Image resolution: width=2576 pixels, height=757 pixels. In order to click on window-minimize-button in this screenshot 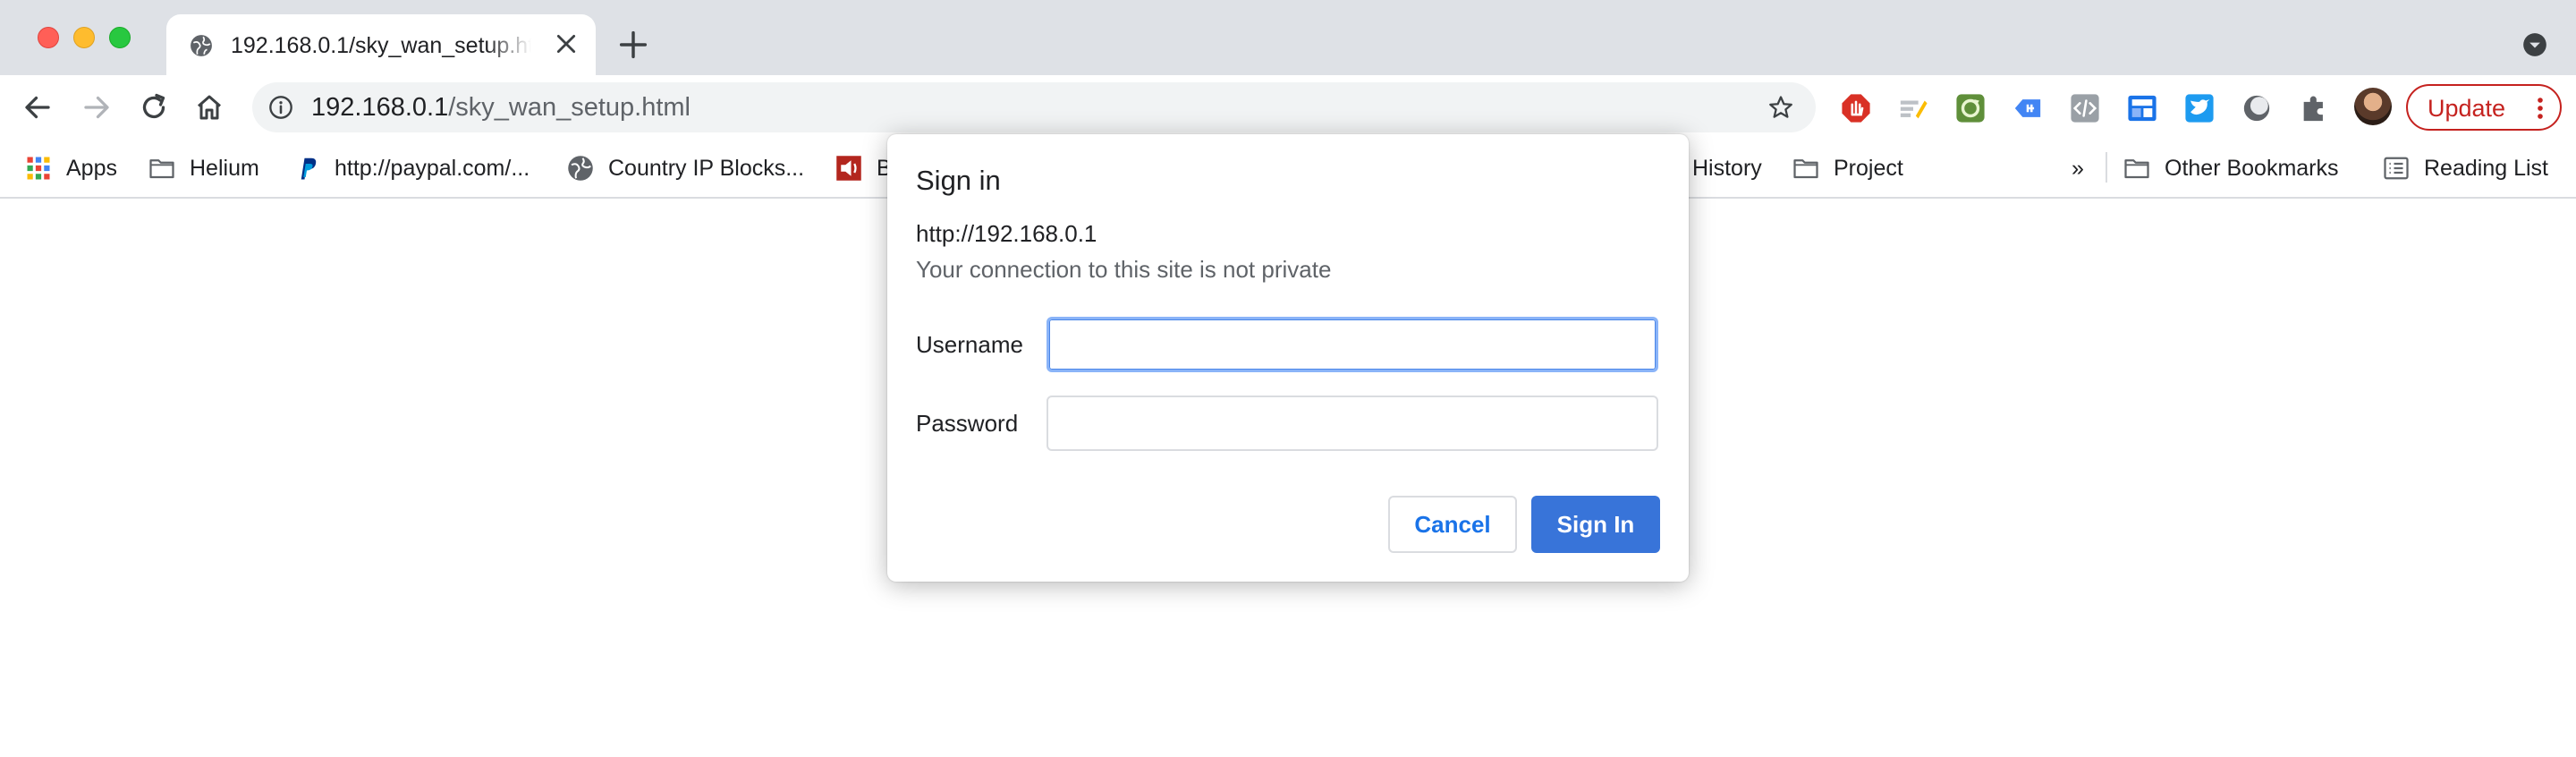, I will do `click(84, 37)`.